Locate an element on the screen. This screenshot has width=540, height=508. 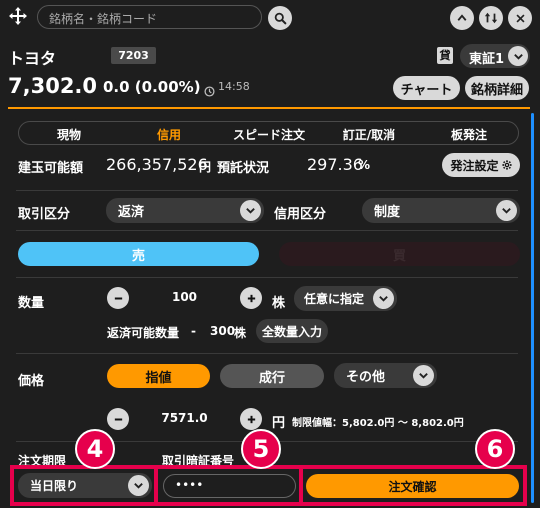
available-quantity-dash: - is located at coordinates (193, 331).